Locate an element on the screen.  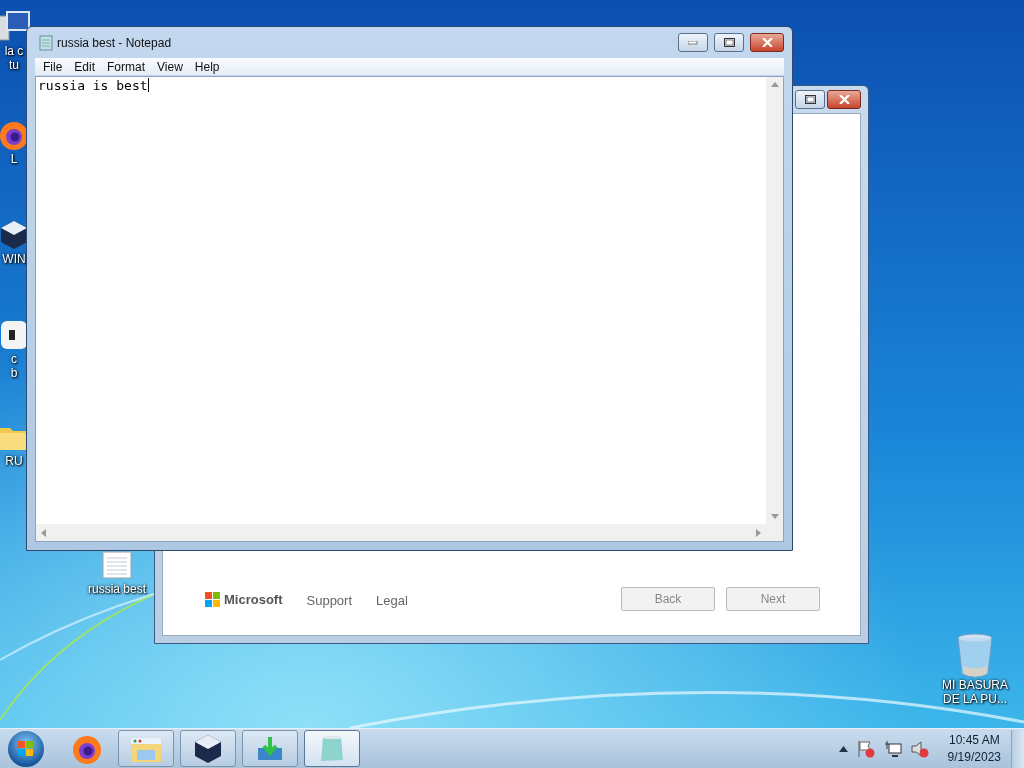
show-hidden-icons-icon is located at coordinates (843, 748).